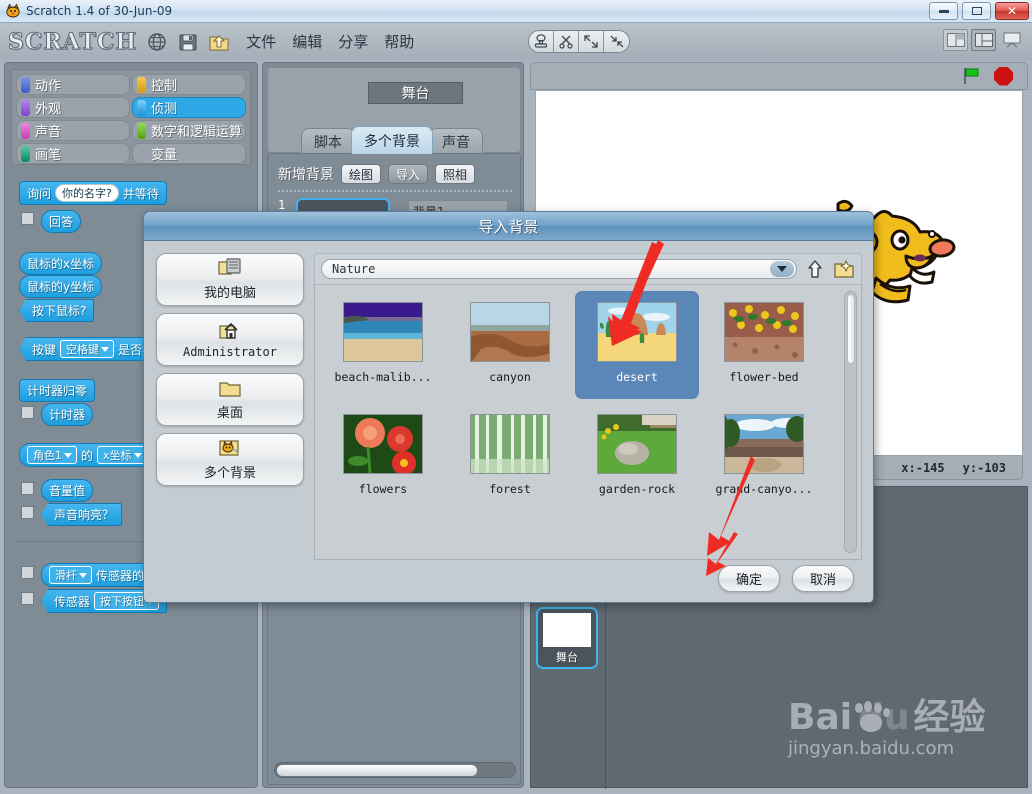 This screenshot has width=1032, height=794. Describe the element at coordinates (764, 345) in the screenshot. I see `file-cell-flower-bed: flower-bed` at that location.